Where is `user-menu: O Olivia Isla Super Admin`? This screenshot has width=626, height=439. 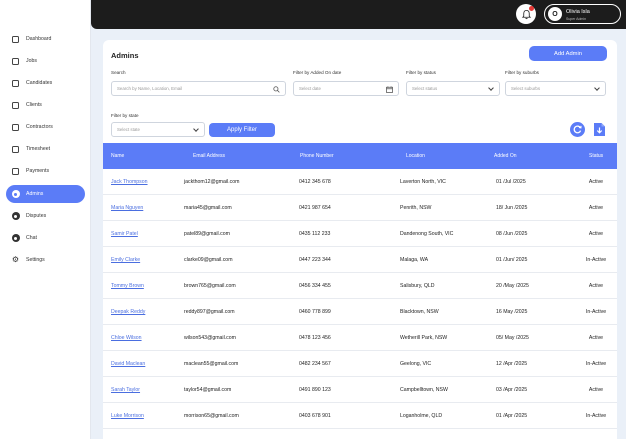
user-menu: O Olivia Isla Super Admin is located at coordinates (582, 14).